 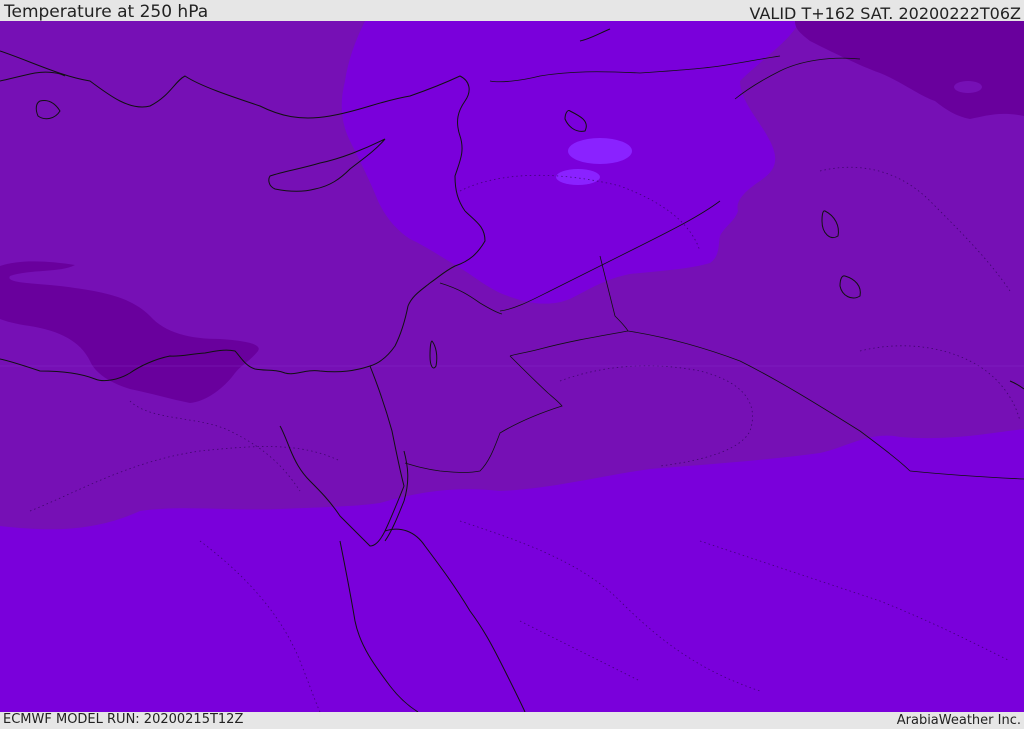 I want to click on model-run: ECMWF MODEL RUN: 20200215T12Z, so click(x=123, y=719).